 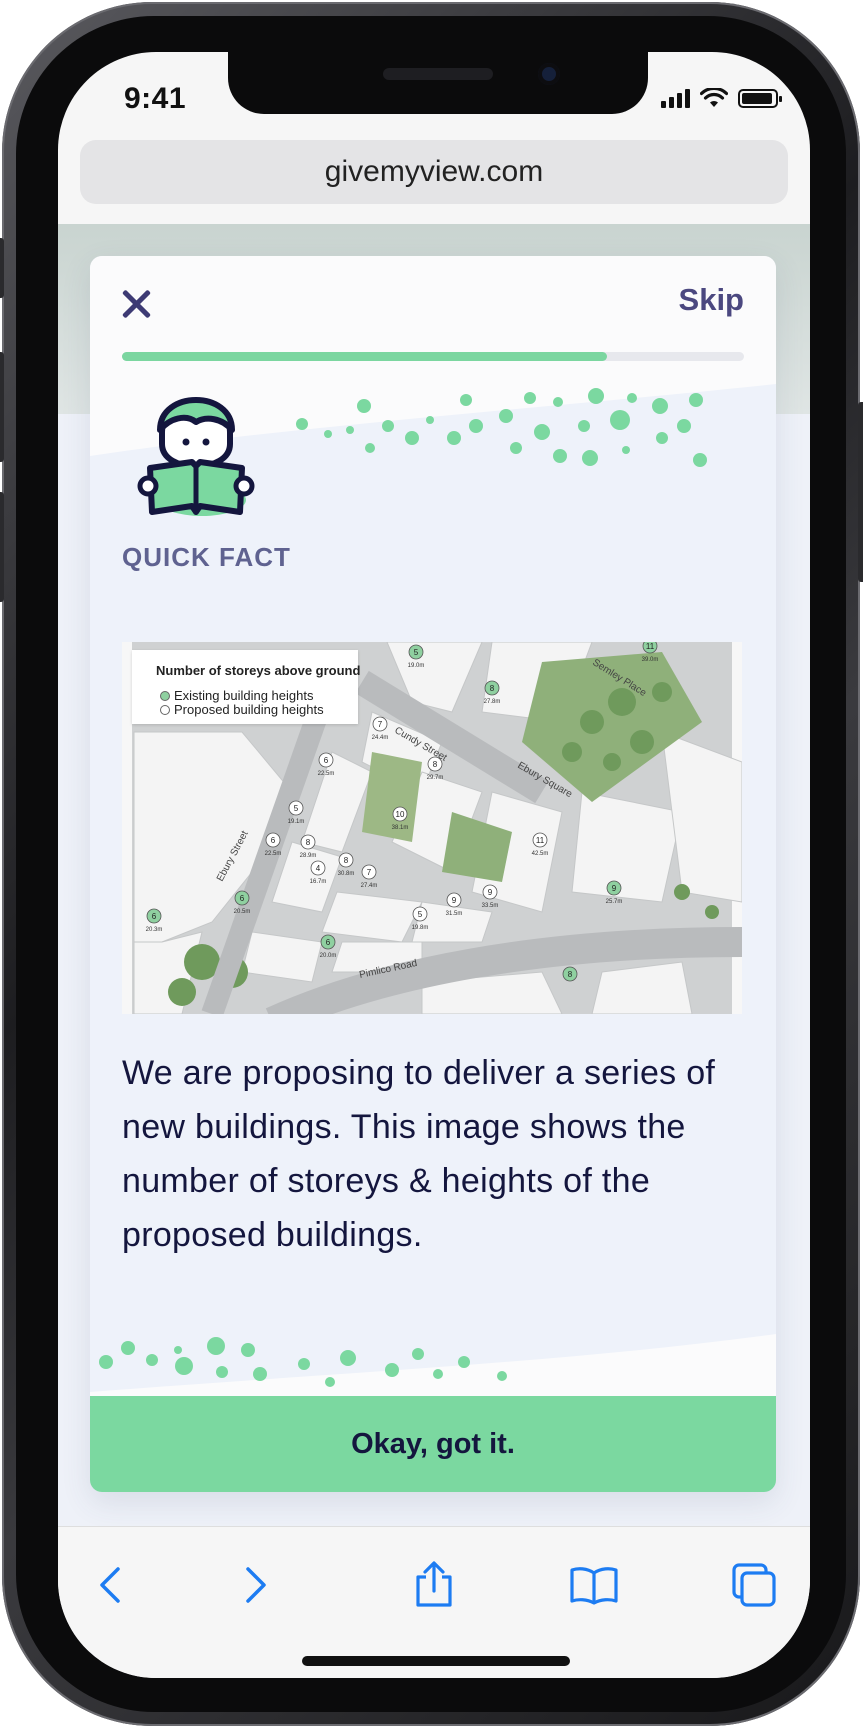 I want to click on forward-button, so click(x=254, y=1585).